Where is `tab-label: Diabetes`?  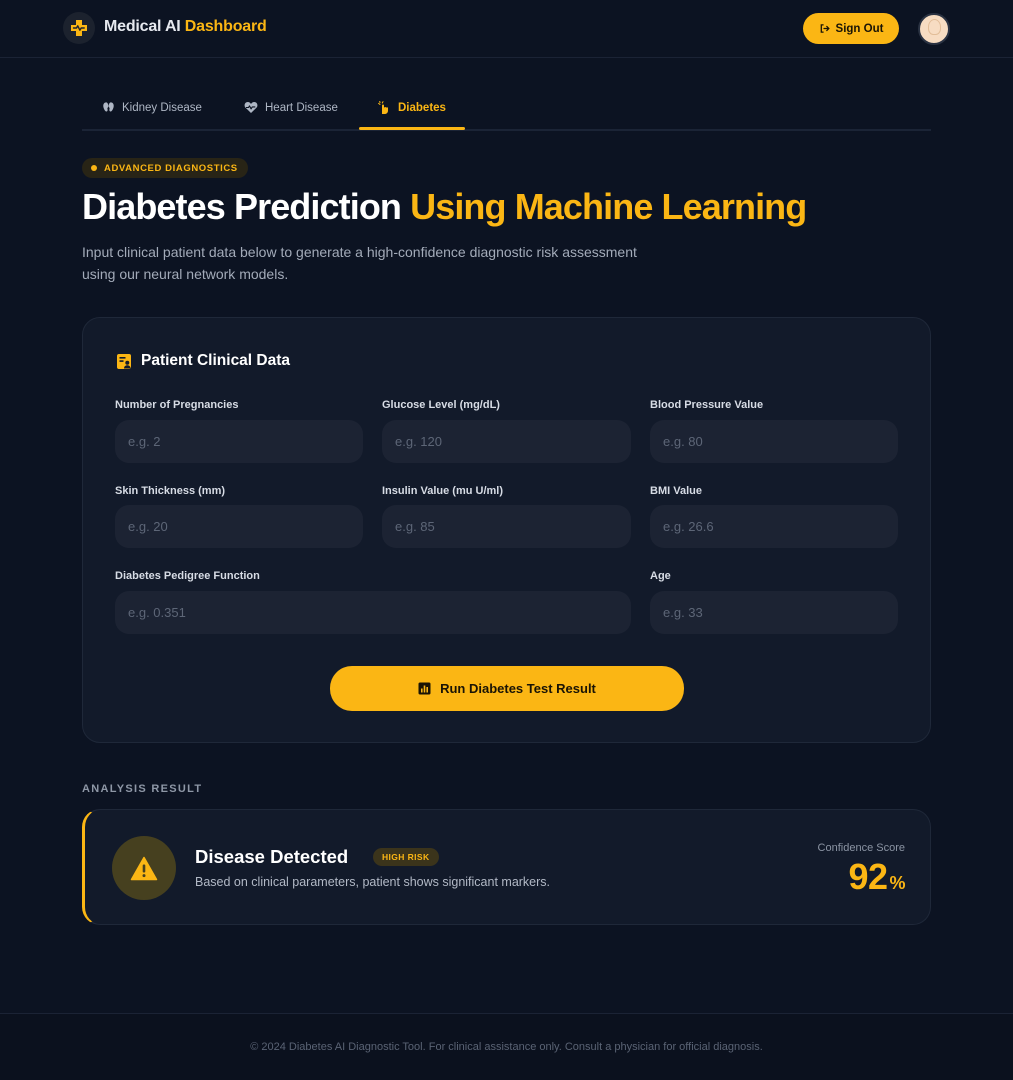
tab-label: Diabetes is located at coordinates (422, 107).